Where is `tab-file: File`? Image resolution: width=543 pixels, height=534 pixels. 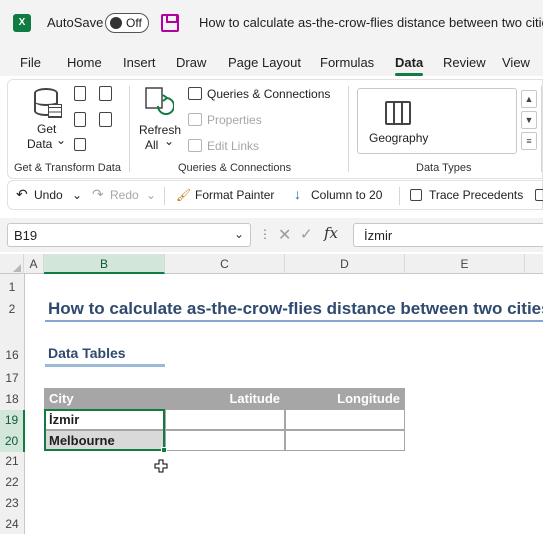
tab-file: File is located at coordinates (30, 62).